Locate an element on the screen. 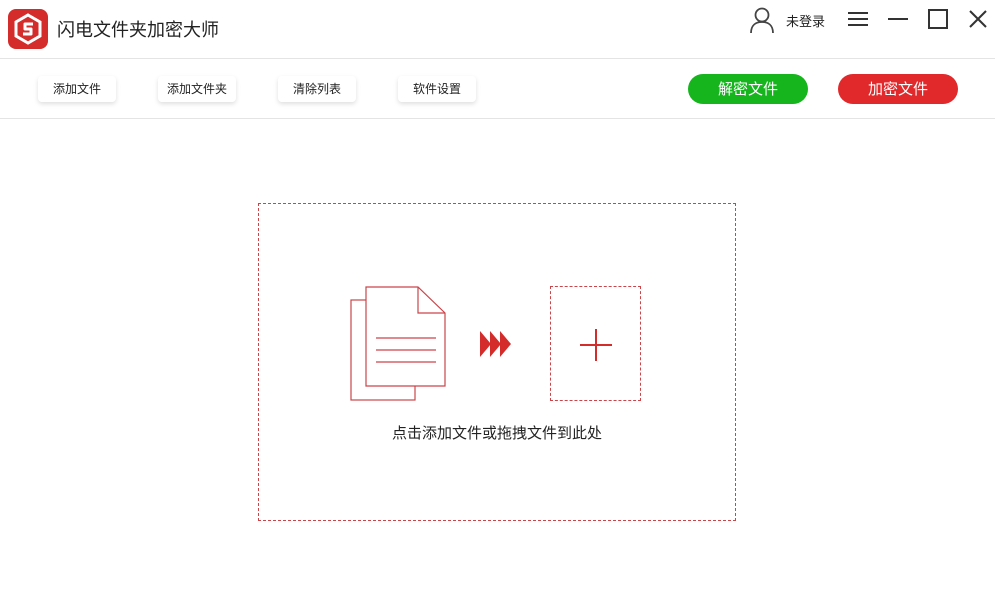 This screenshot has width=995, height=605. encrypt-file-button: 加密文件 is located at coordinates (898, 89).